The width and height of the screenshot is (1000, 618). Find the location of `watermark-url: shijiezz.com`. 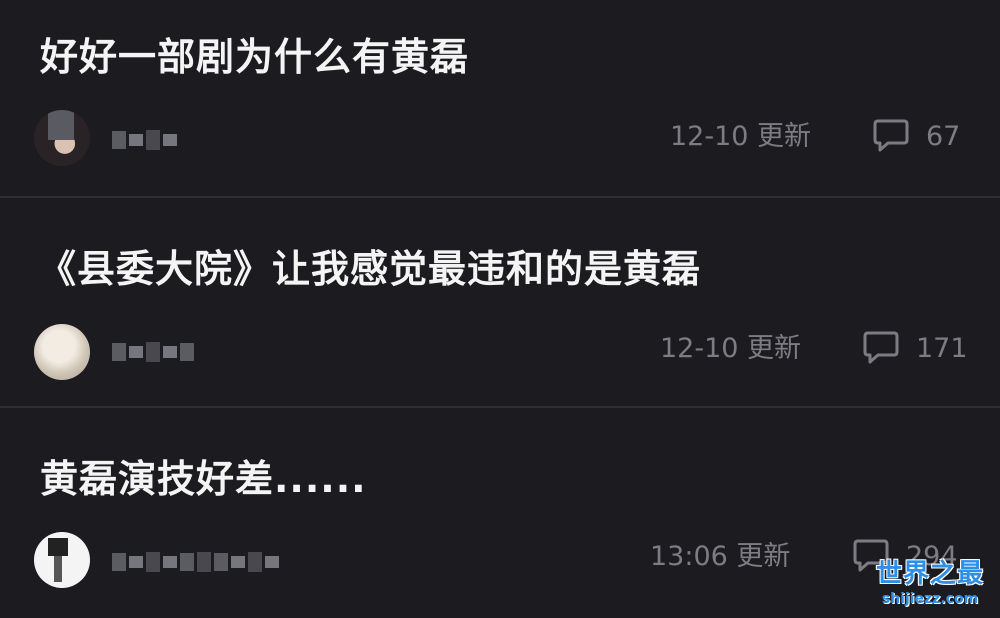

watermark-url: shijiezz.com is located at coordinates (930, 599).